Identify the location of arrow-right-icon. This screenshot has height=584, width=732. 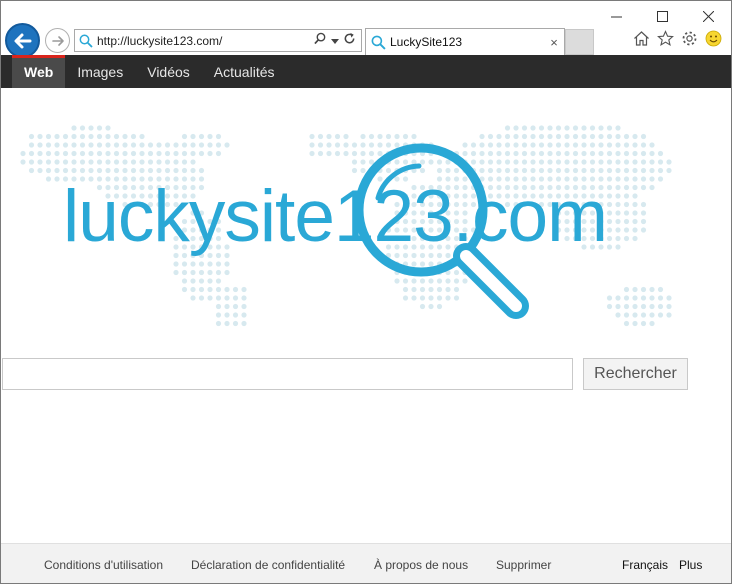
(57, 40).